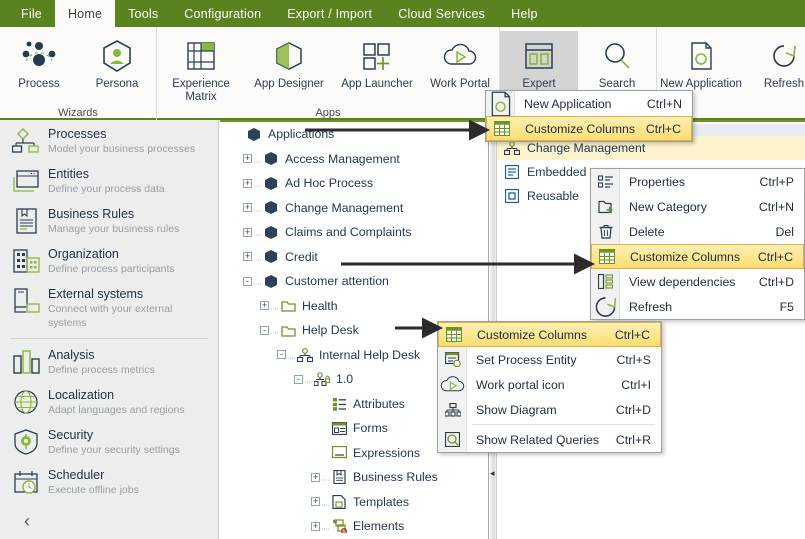 The height and width of the screenshot is (539, 805). Describe the element at coordinates (776, 281) in the screenshot. I see `menu-item-shortcut: Ctrl+D` at that location.